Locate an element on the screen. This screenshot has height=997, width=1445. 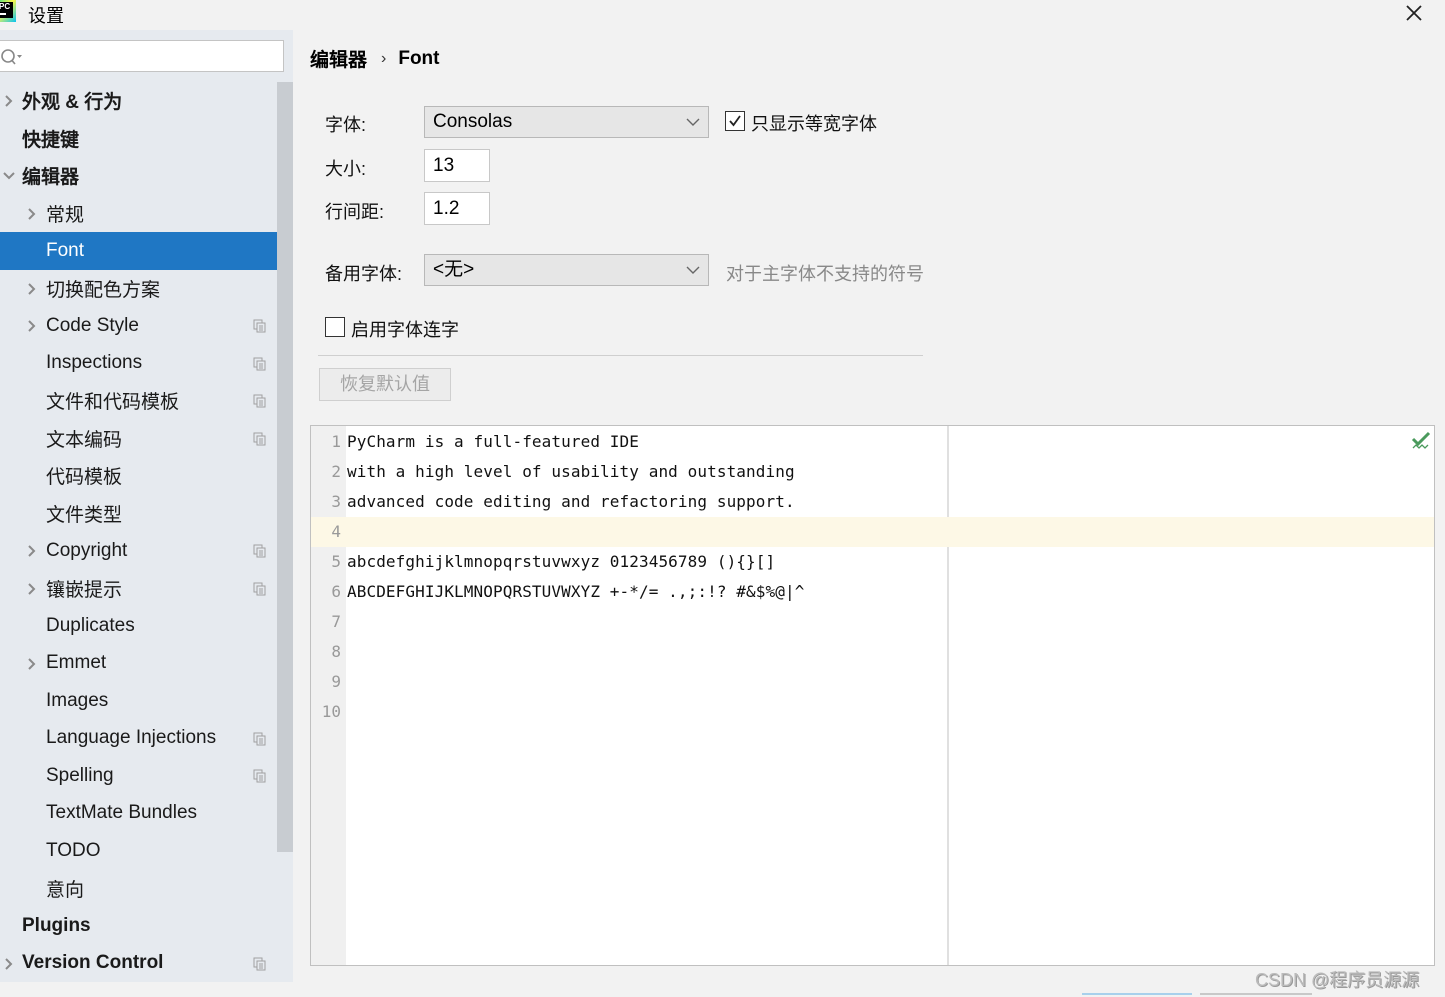
sidebar-item: 切换配色方案 is located at coordinates (146, 289).